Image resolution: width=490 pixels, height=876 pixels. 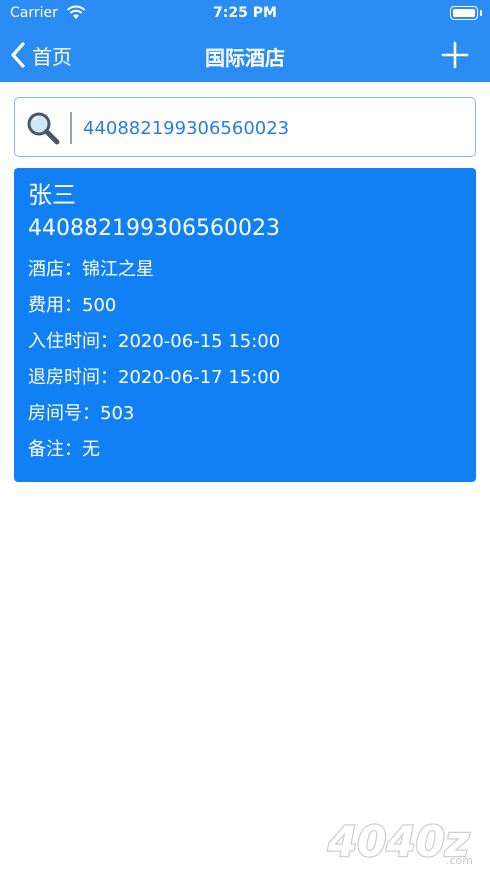 I want to click on checkout-value: 2020-06-17 15:00, so click(x=199, y=377).